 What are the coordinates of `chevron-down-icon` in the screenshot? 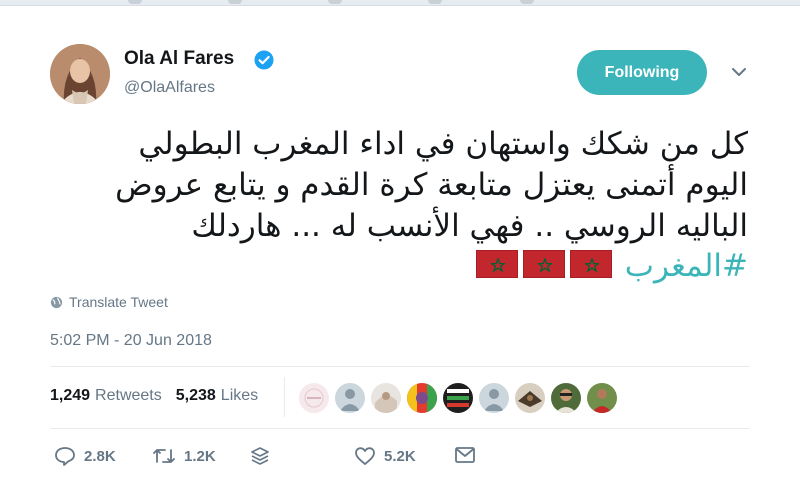 It's located at (739, 72).